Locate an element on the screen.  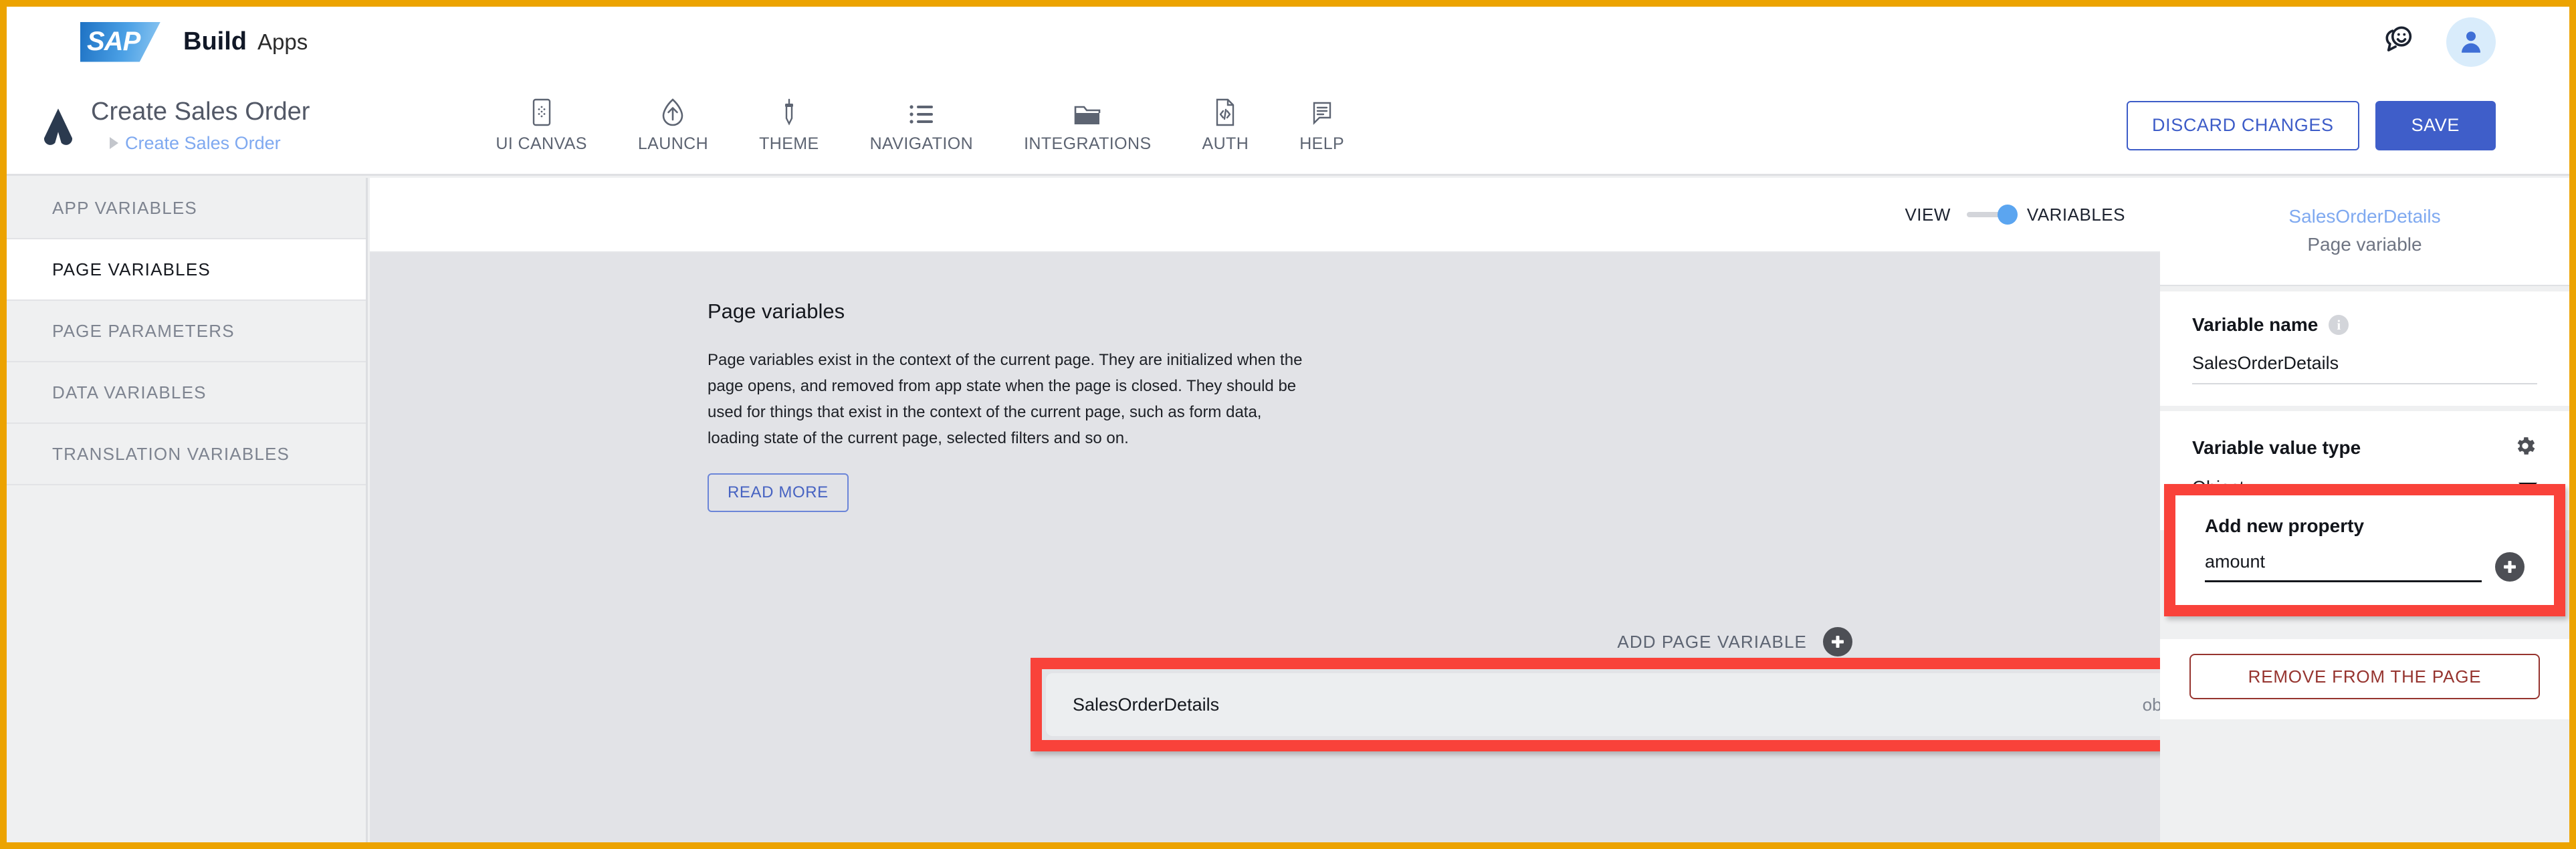
device-canvas-icon is located at coordinates (542, 111).